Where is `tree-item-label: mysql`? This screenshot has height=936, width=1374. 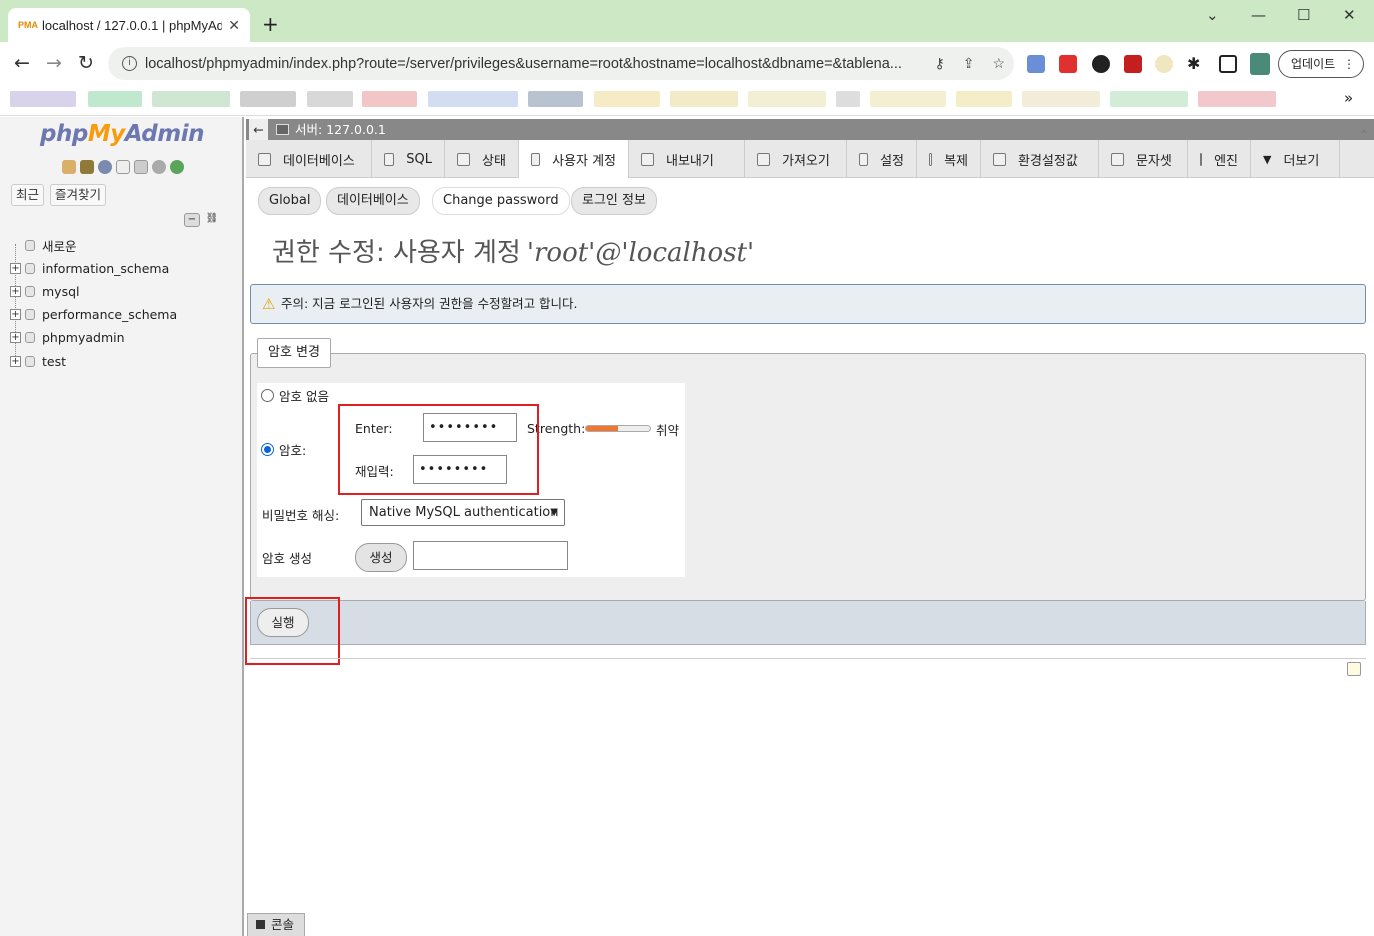 tree-item-label: mysql is located at coordinates (61, 291).